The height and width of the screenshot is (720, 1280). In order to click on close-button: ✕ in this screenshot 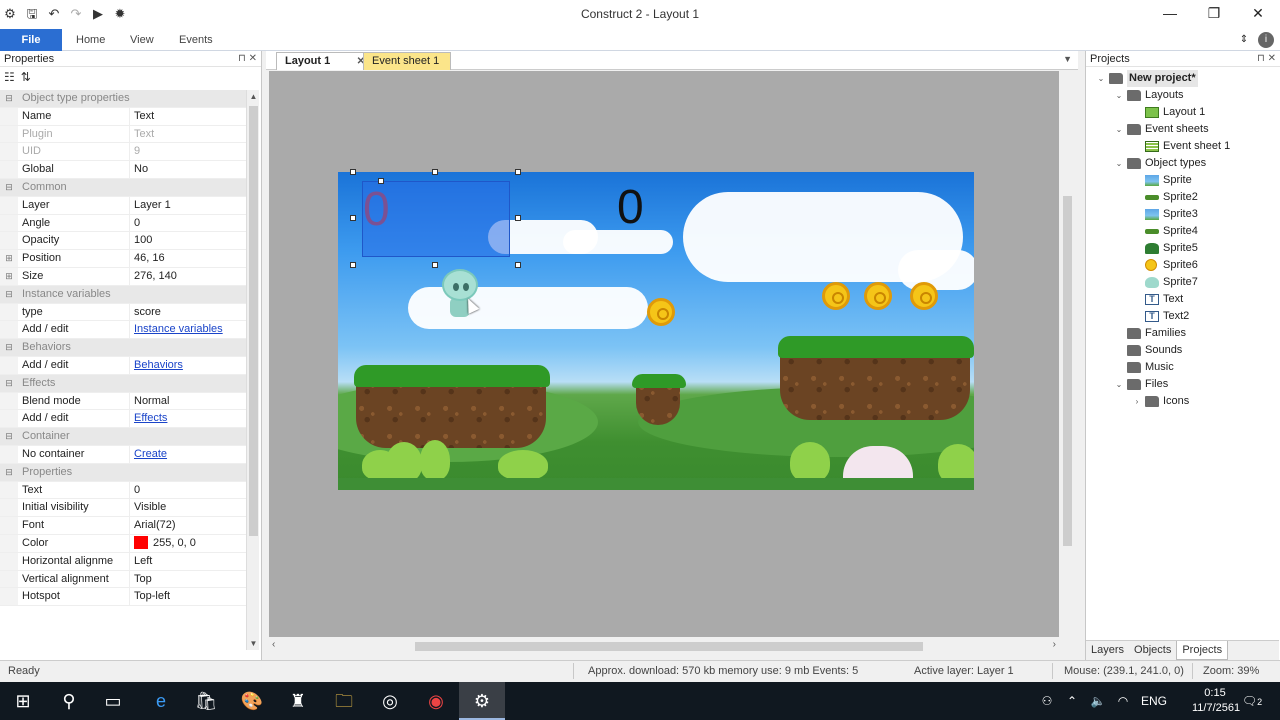, I will do `click(1258, 14)`.